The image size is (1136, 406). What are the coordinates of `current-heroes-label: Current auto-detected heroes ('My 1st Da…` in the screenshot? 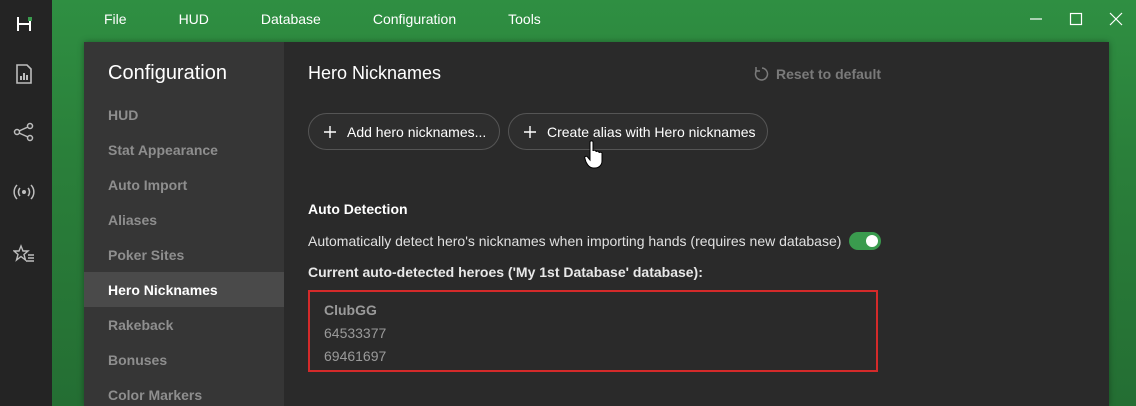 It's located at (505, 272).